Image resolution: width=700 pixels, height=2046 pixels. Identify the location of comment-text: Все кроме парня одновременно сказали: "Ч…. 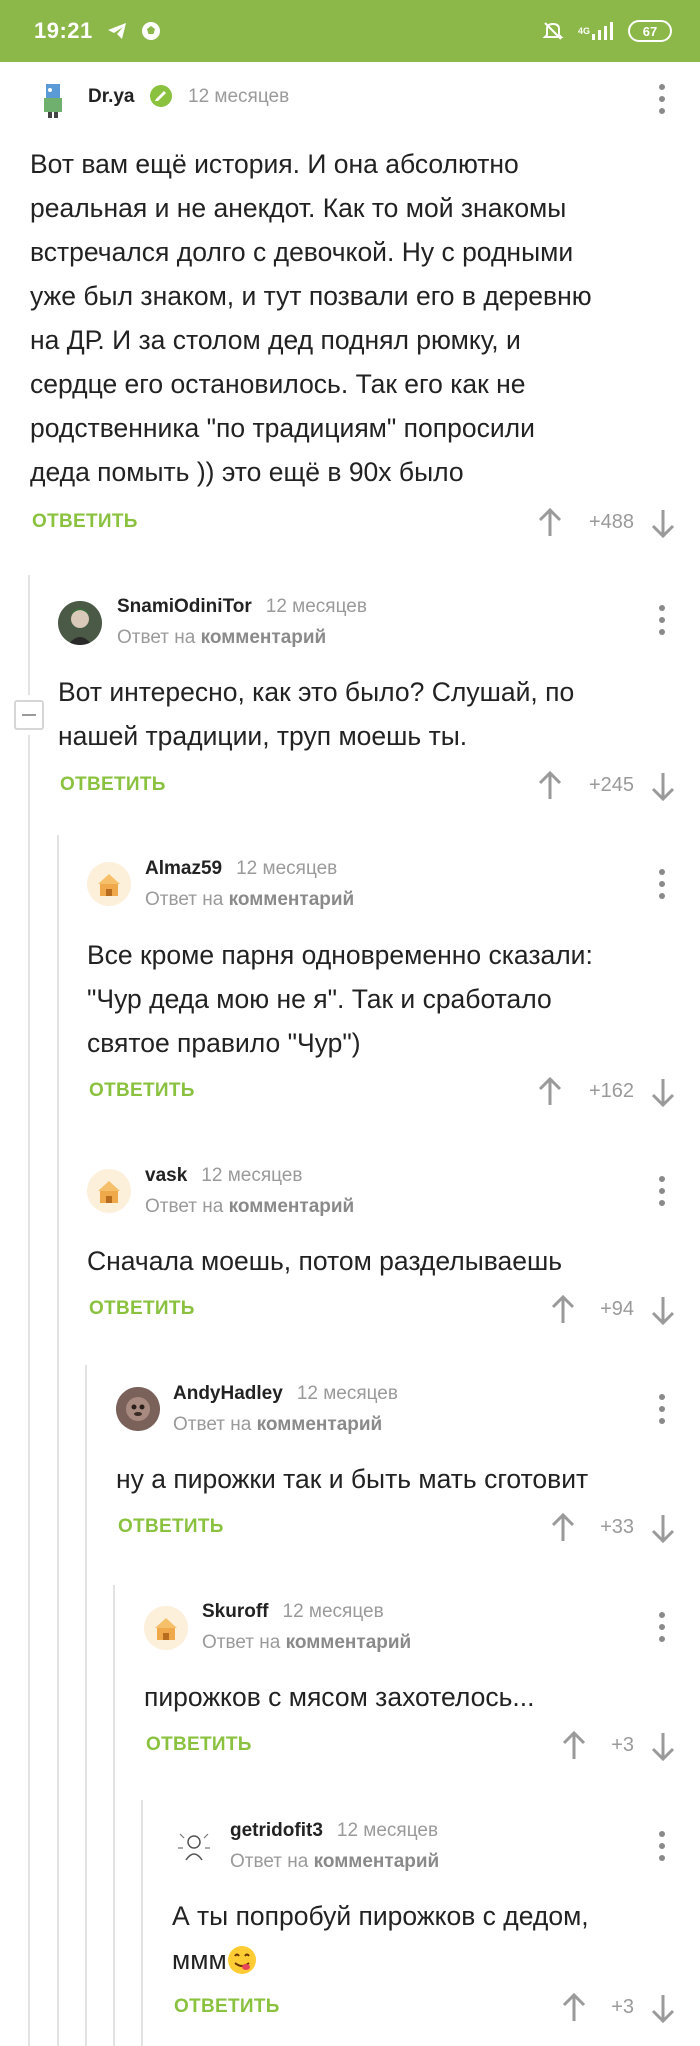
(389, 999).